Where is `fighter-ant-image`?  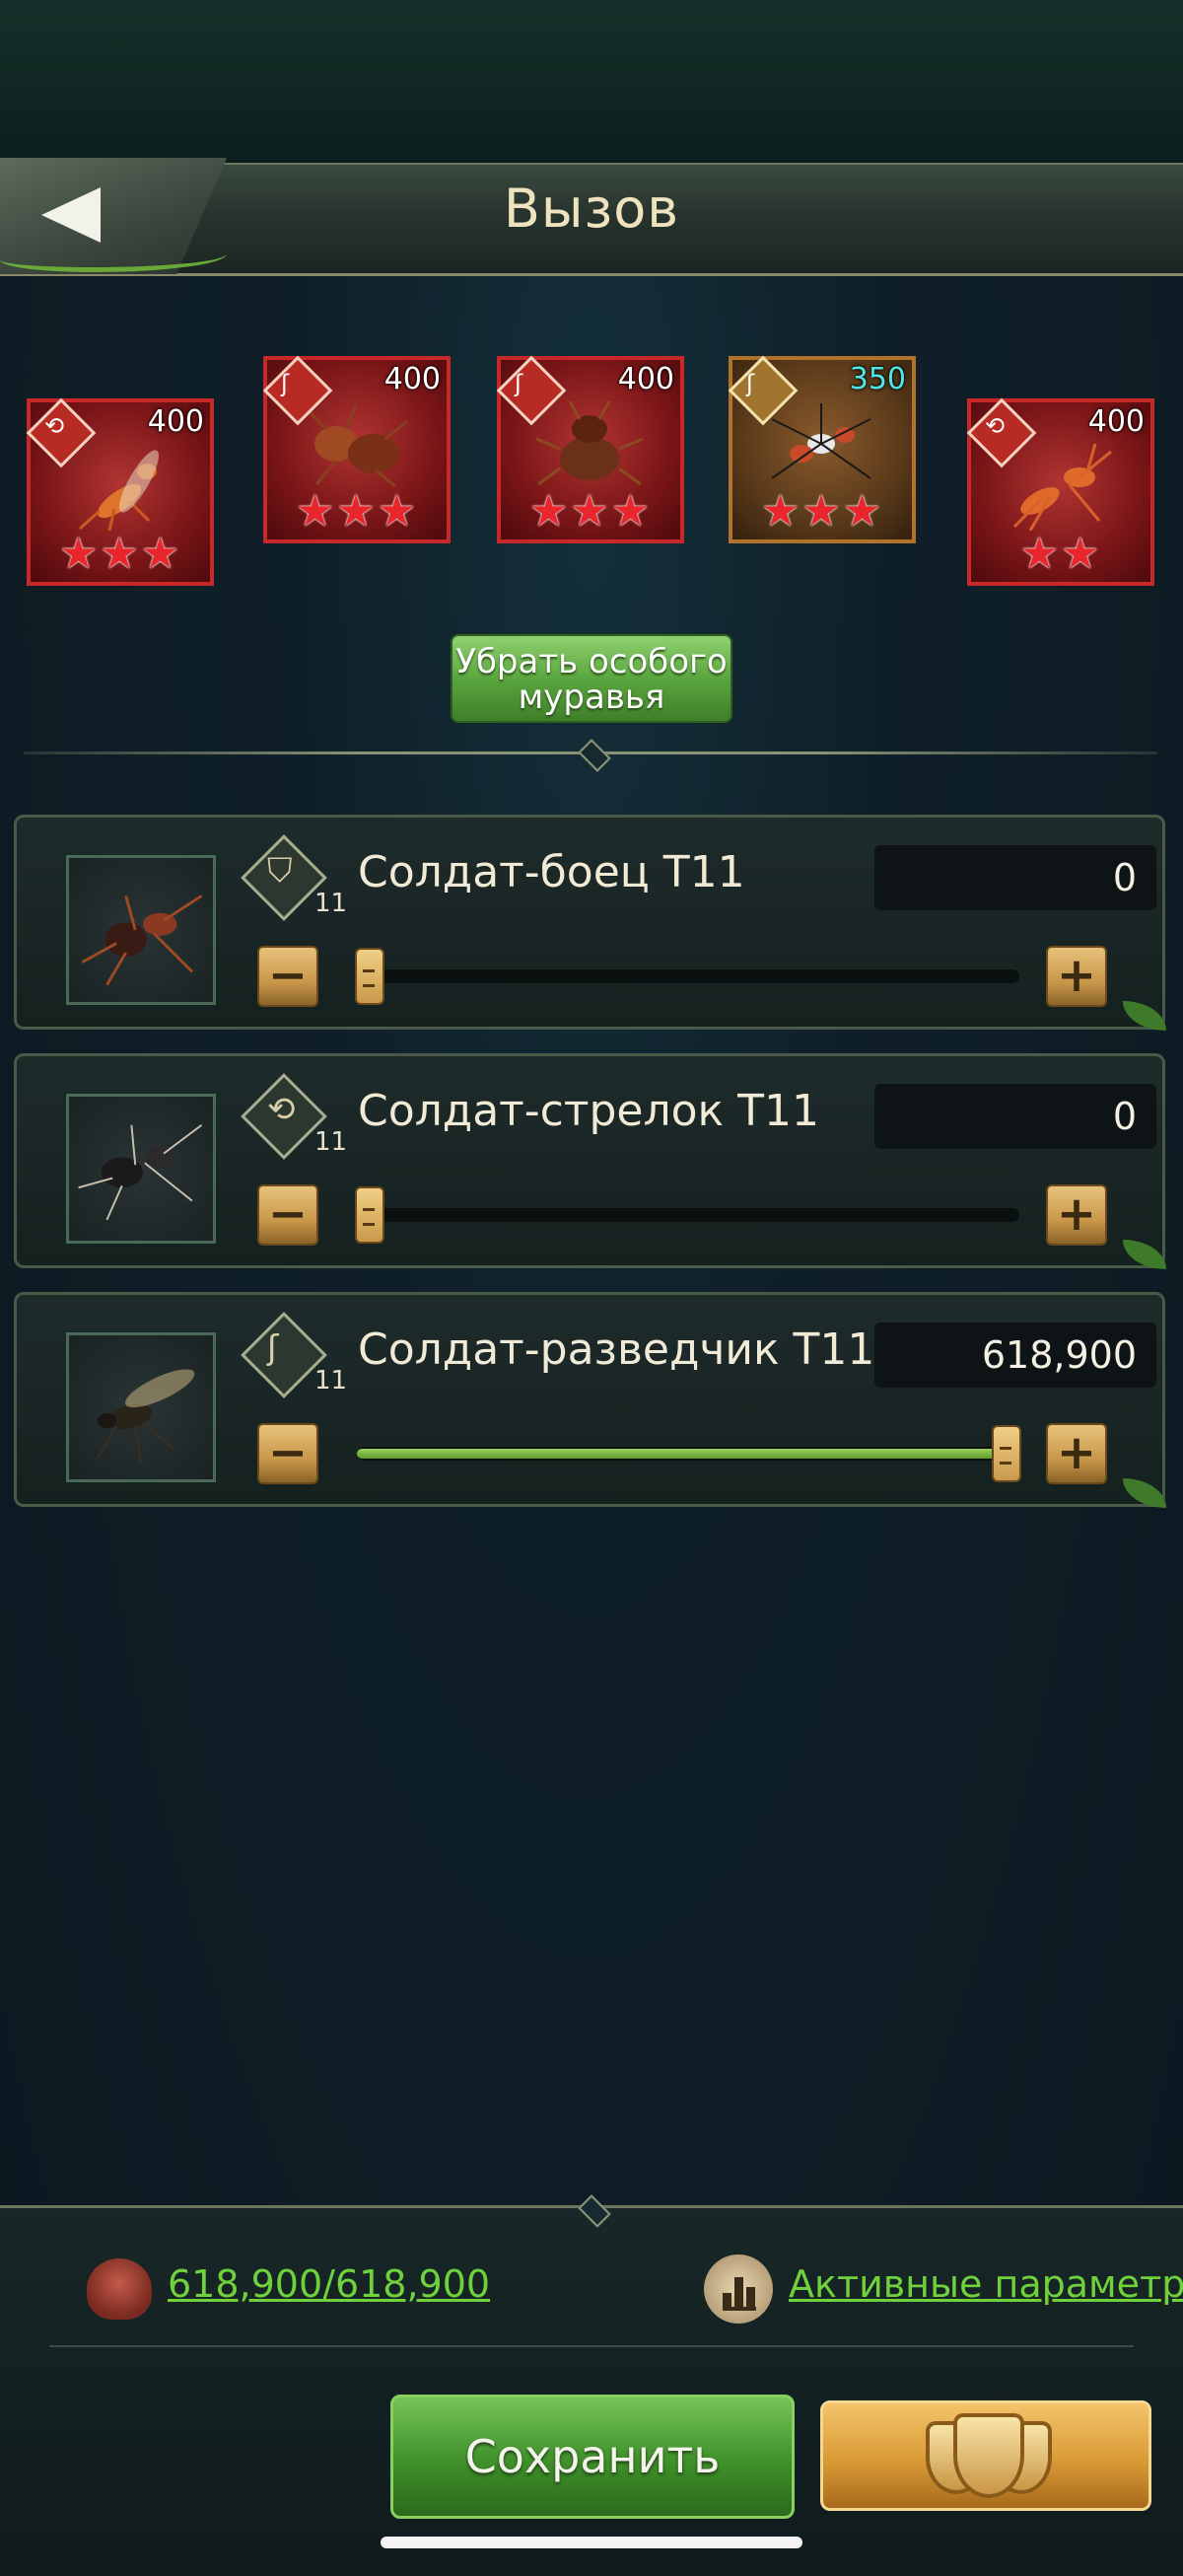
fighter-ant-image is located at coordinates (356, 446).